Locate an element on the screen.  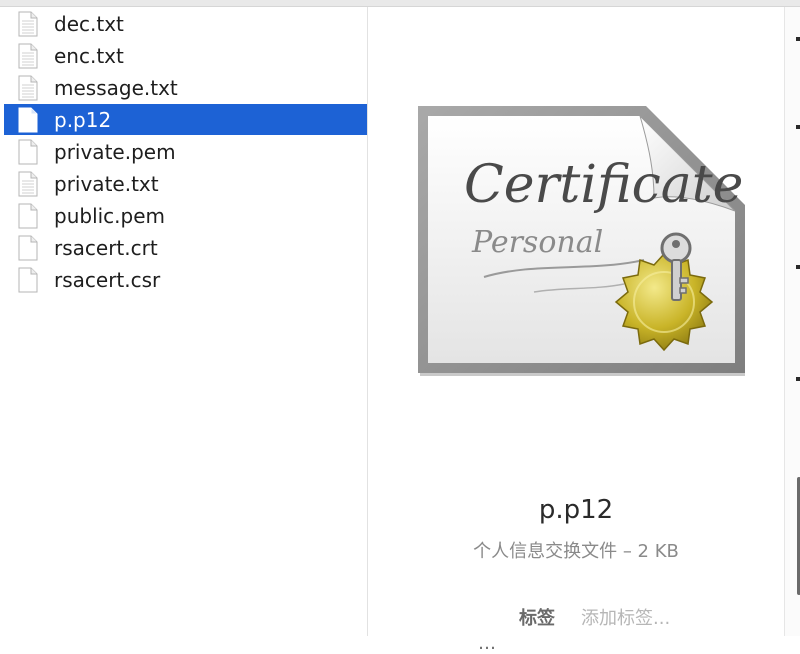
adjacent-window-edge is located at coordinates (792, 321).